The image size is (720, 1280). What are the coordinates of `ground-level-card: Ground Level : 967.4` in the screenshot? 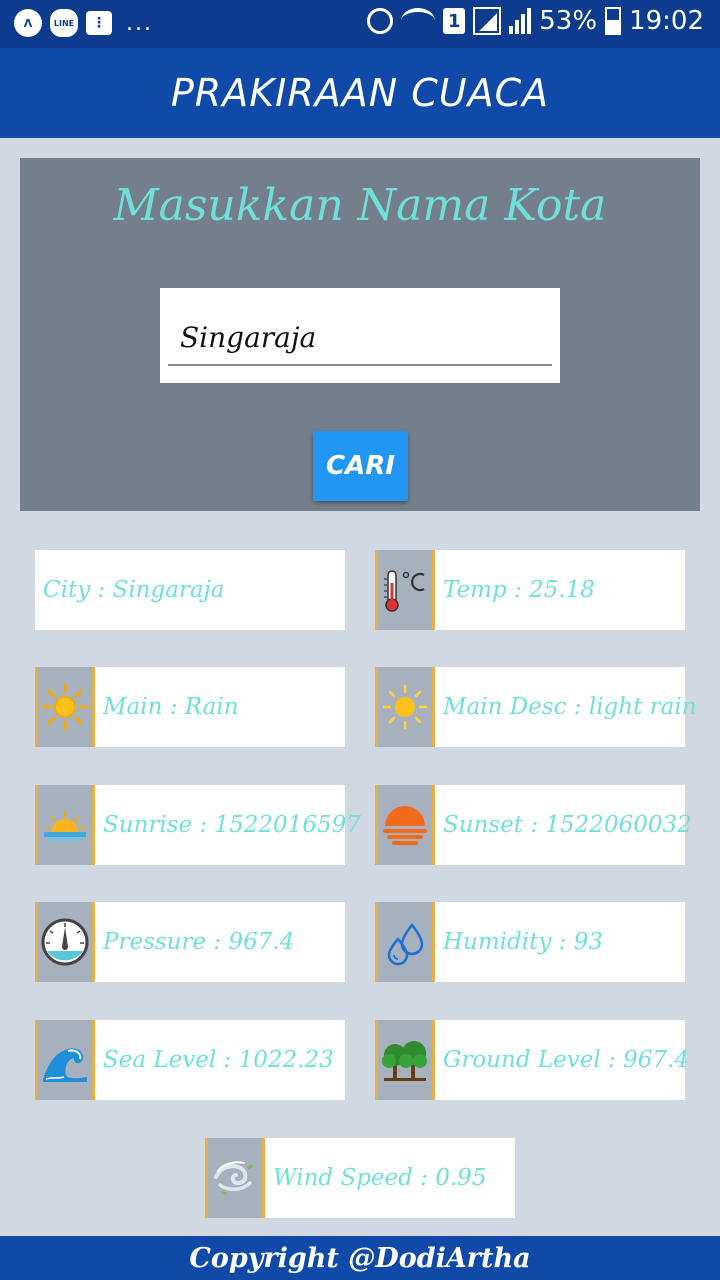 It's located at (532, 1060).